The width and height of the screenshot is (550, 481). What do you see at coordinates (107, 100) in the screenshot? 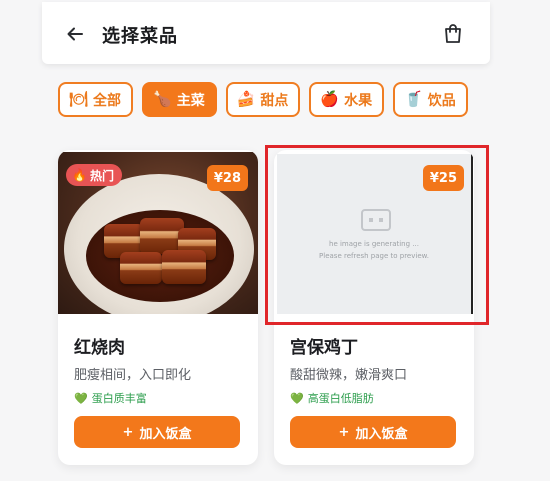
I see `tab-label: 全部` at bounding box center [107, 100].